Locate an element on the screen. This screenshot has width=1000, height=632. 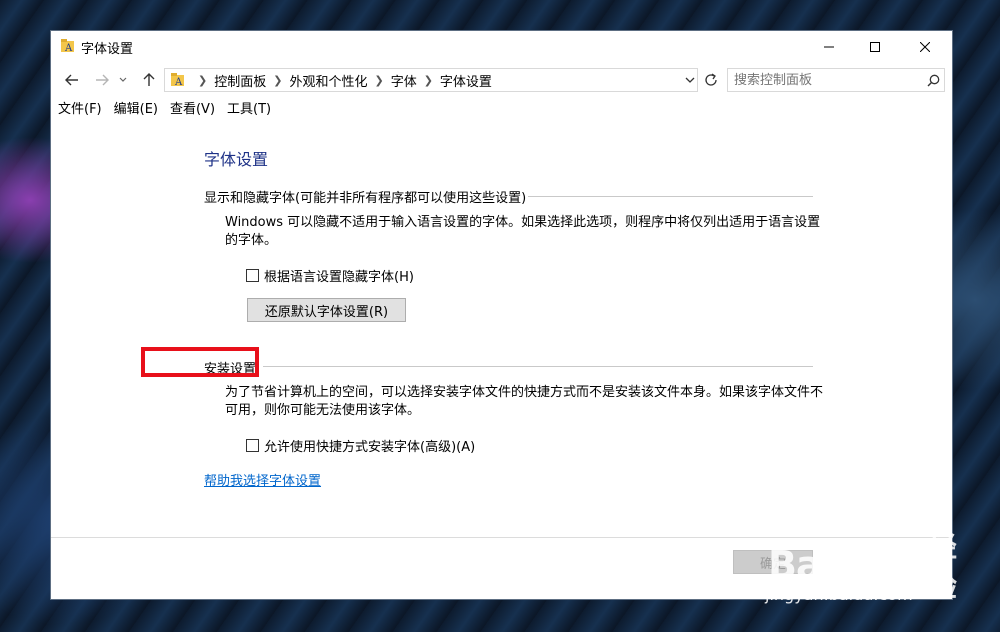
address-bar: A ❯ 控制面板 ❯ 外观和个性化 ❯ 字体 ❯ 字体设置 is located at coordinates (431, 80).